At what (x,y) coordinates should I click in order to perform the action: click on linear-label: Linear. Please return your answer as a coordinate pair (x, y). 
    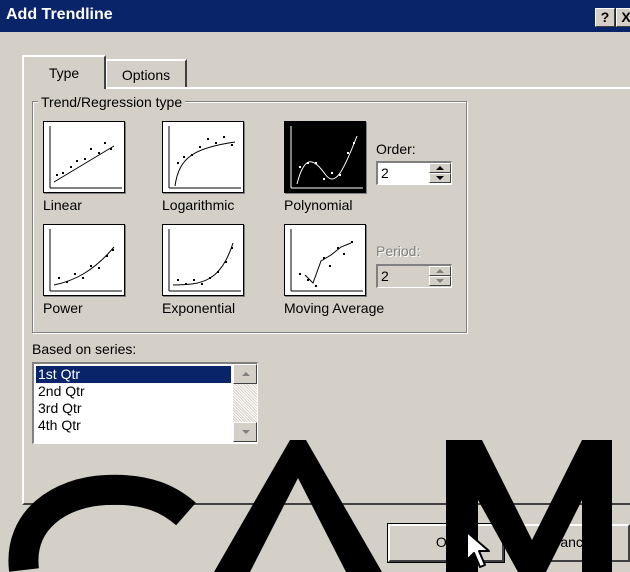
    Looking at the image, I should click on (62, 205).